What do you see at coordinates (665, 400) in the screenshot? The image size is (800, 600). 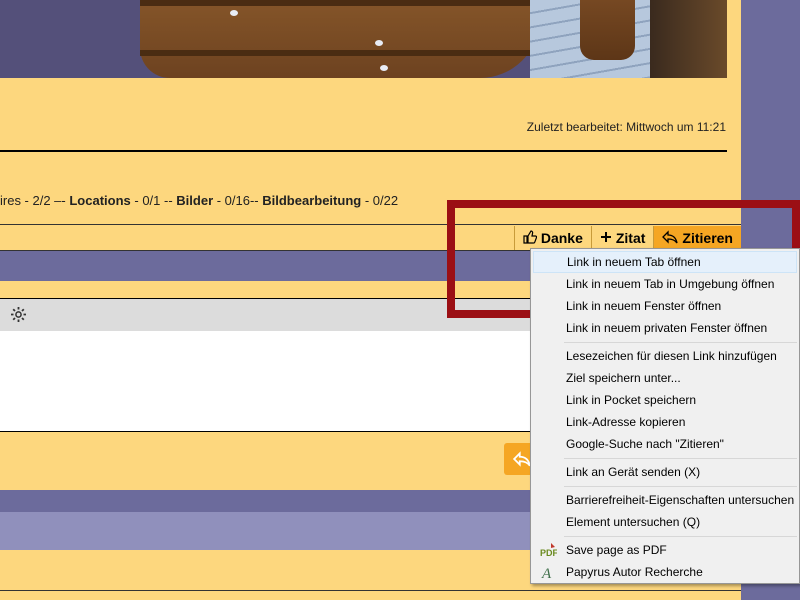 I see `menu-item-save-pocket: Link in Pocket speichern` at bounding box center [665, 400].